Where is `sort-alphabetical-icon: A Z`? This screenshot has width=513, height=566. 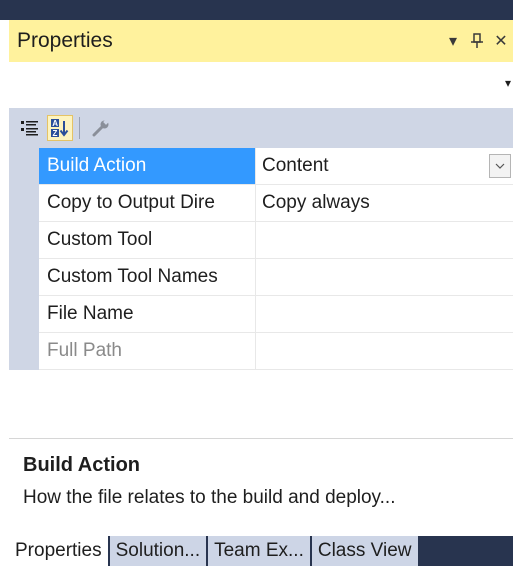 sort-alphabetical-icon: A Z is located at coordinates (60, 128).